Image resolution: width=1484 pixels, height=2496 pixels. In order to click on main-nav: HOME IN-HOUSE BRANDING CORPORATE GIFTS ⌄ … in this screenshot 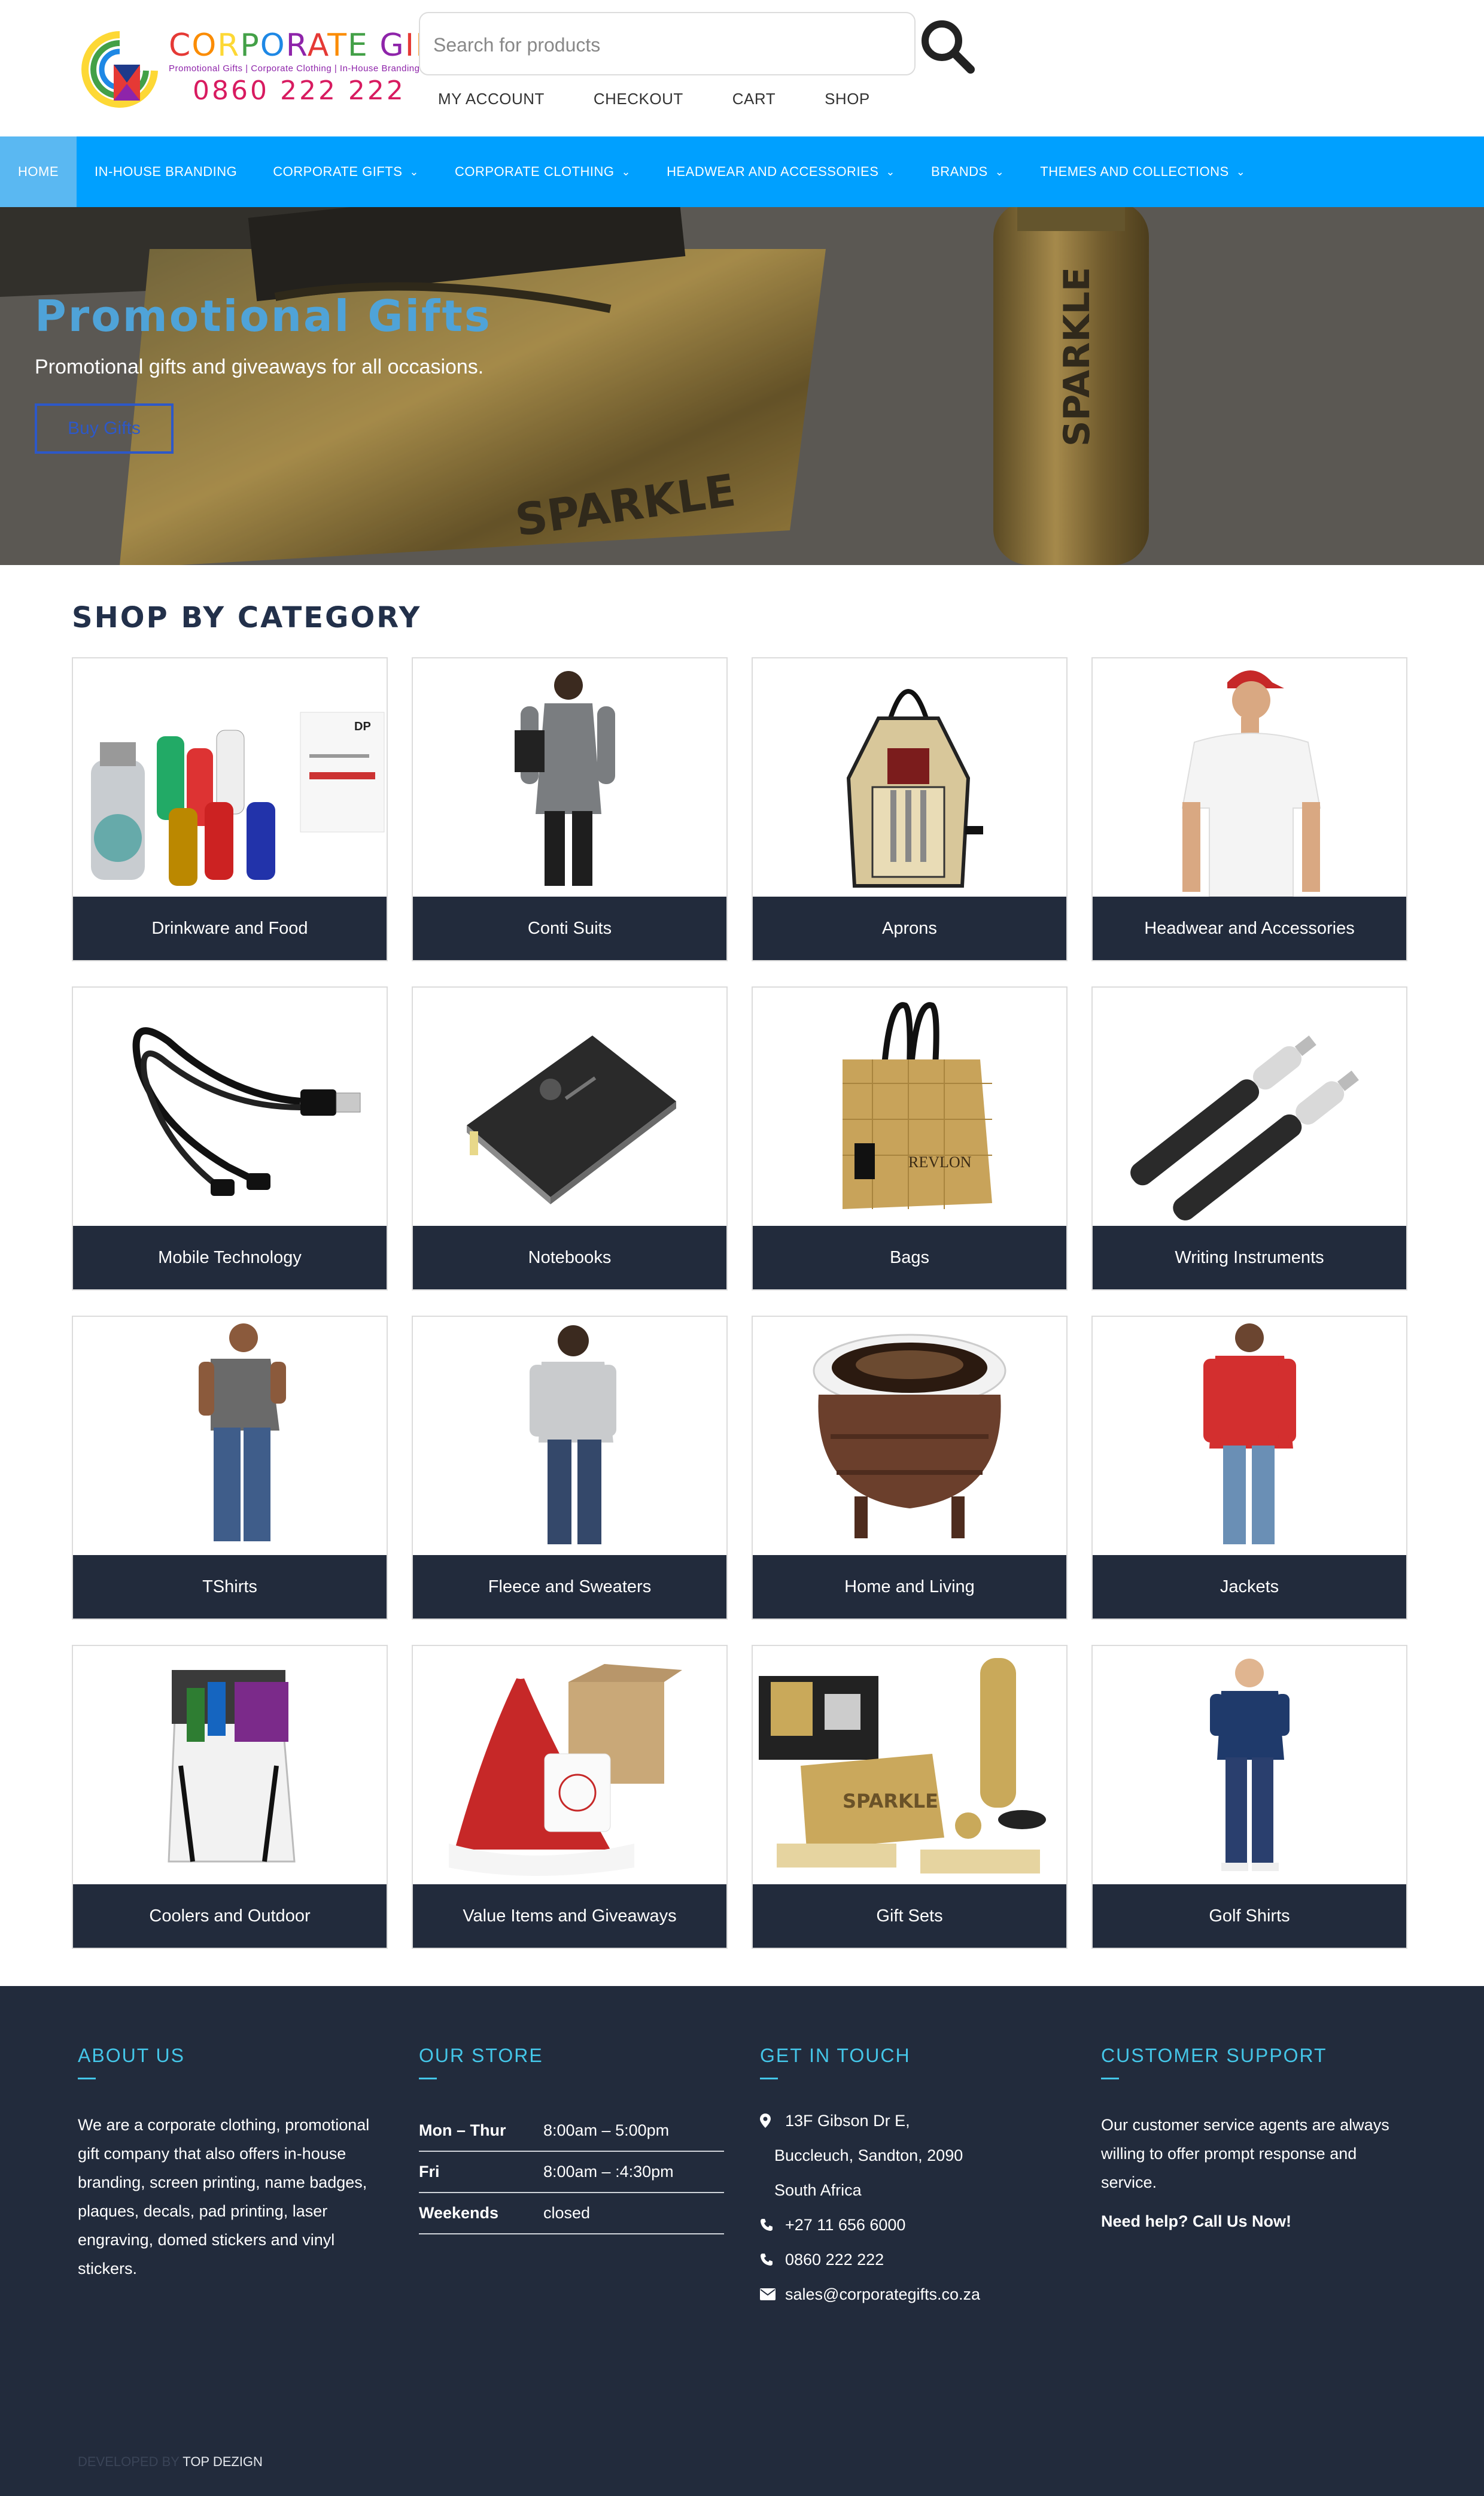, I will do `click(742, 171)`.